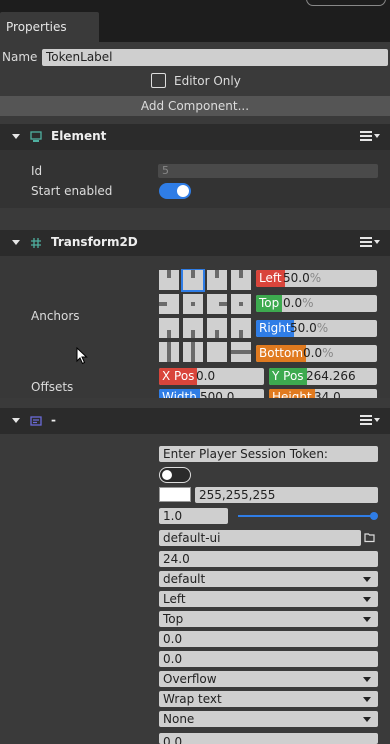 The height and width of the screenshot is (744, 390). I want to click on font-size-field: 24.0, so click(268, 559).